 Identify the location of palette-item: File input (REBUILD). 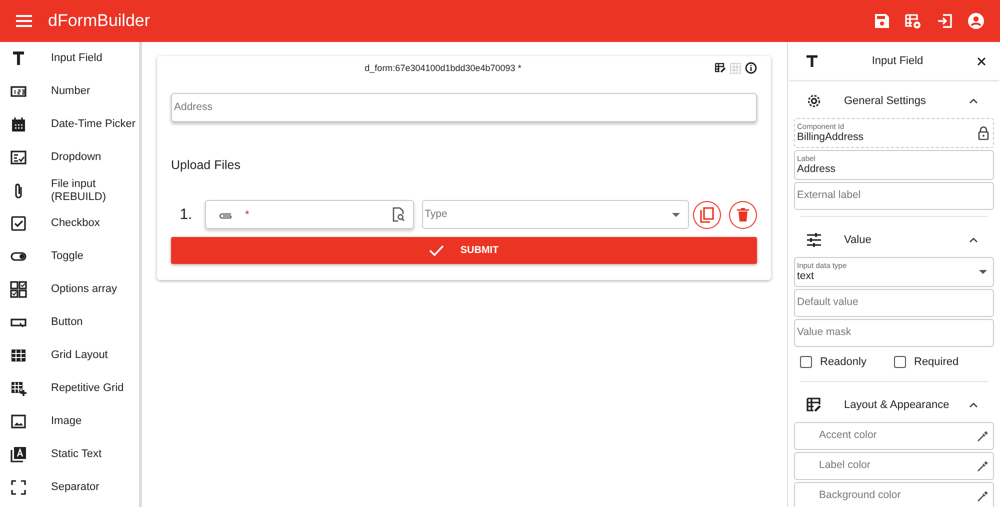
(69, 190).